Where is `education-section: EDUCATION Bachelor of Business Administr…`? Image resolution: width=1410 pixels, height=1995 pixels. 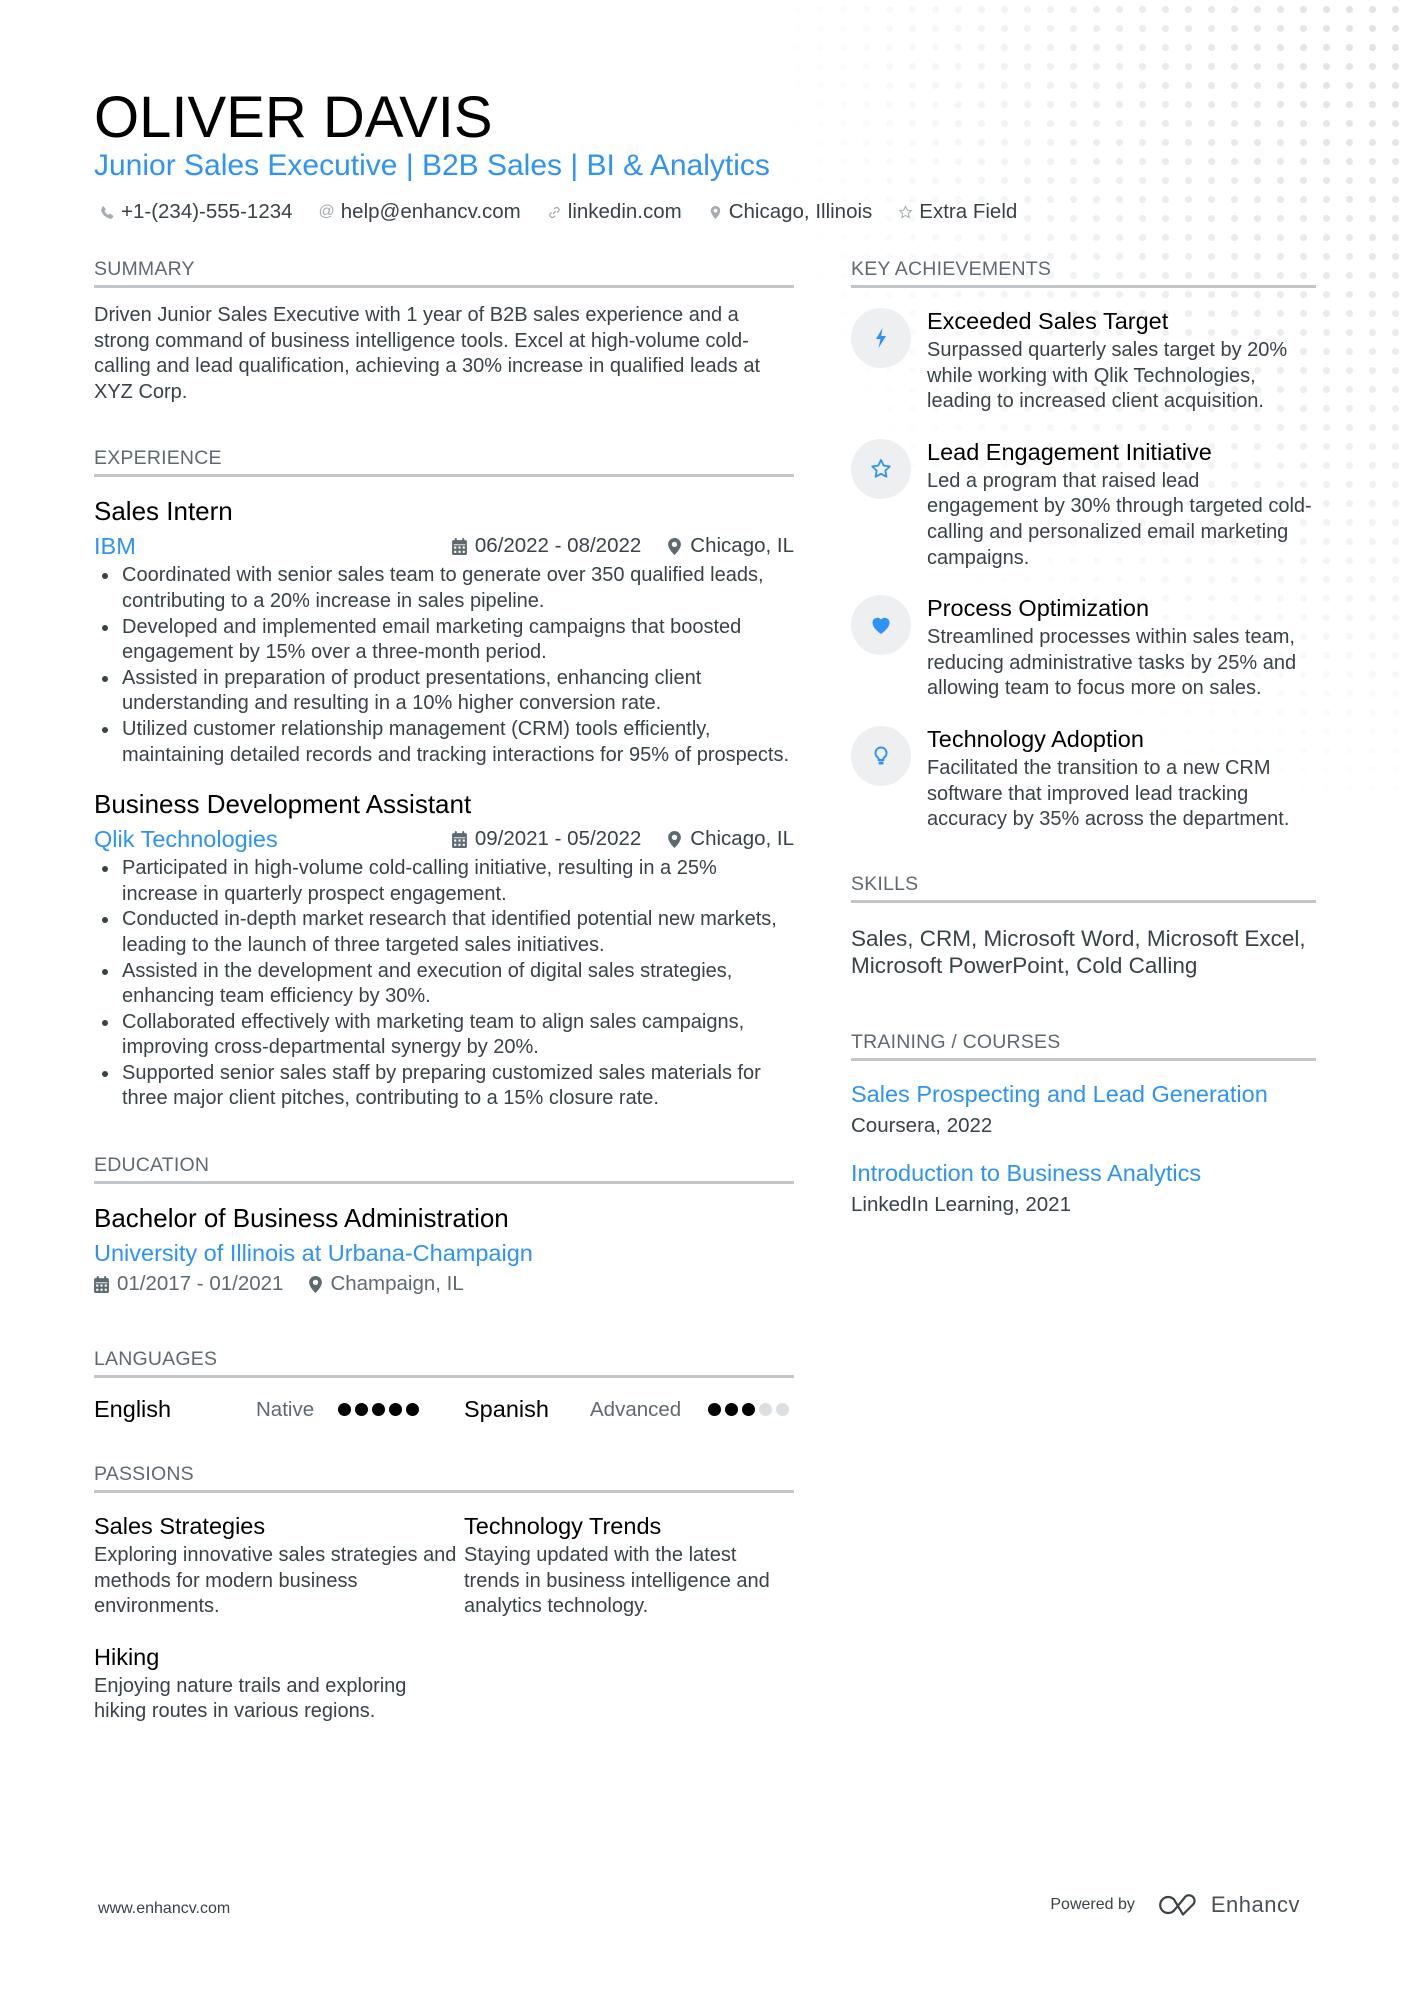 education-section: EDUCATION Bachelor of Business Administr… is located at coordinates (444, 1224).